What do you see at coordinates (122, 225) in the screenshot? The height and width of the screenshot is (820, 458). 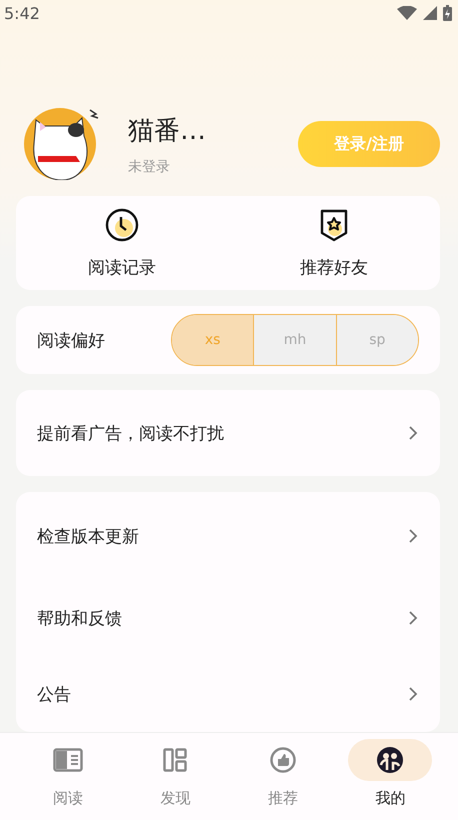 I see `clock-icon` at bounding box center [122, 225].